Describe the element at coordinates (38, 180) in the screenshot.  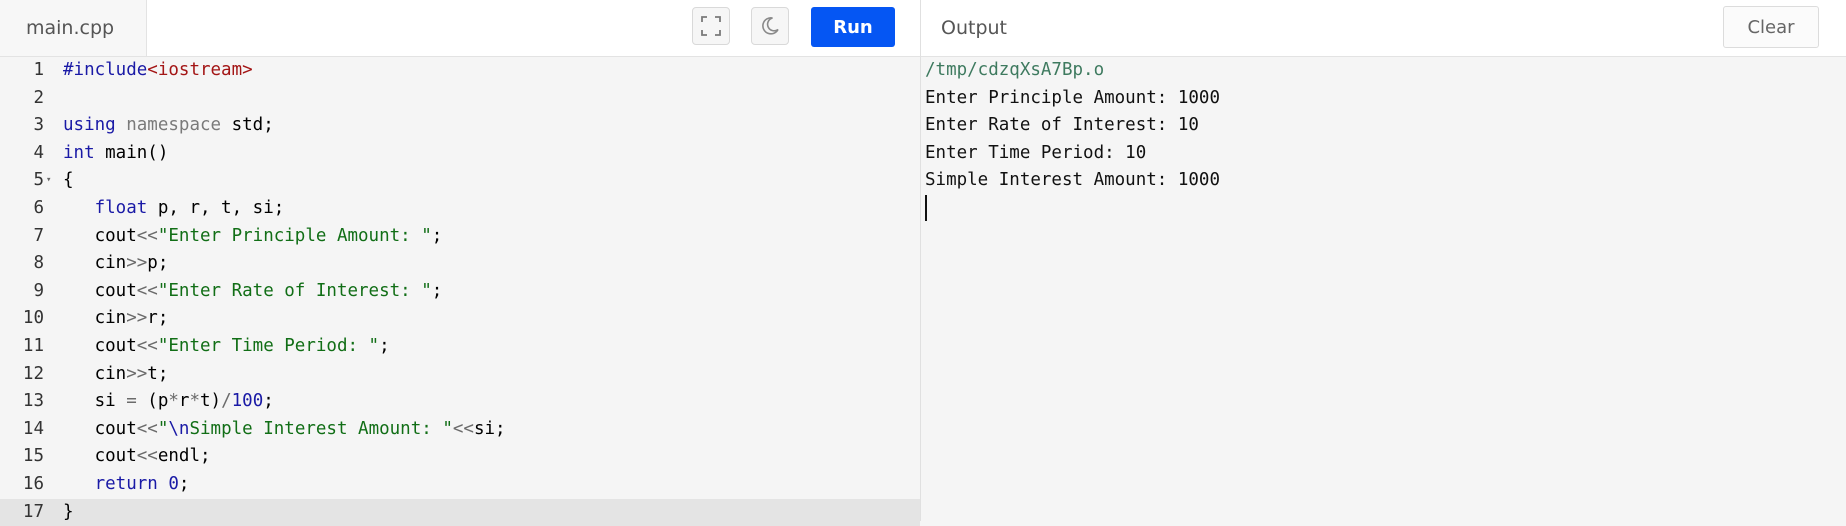
I see `line-number: 5` at that location.